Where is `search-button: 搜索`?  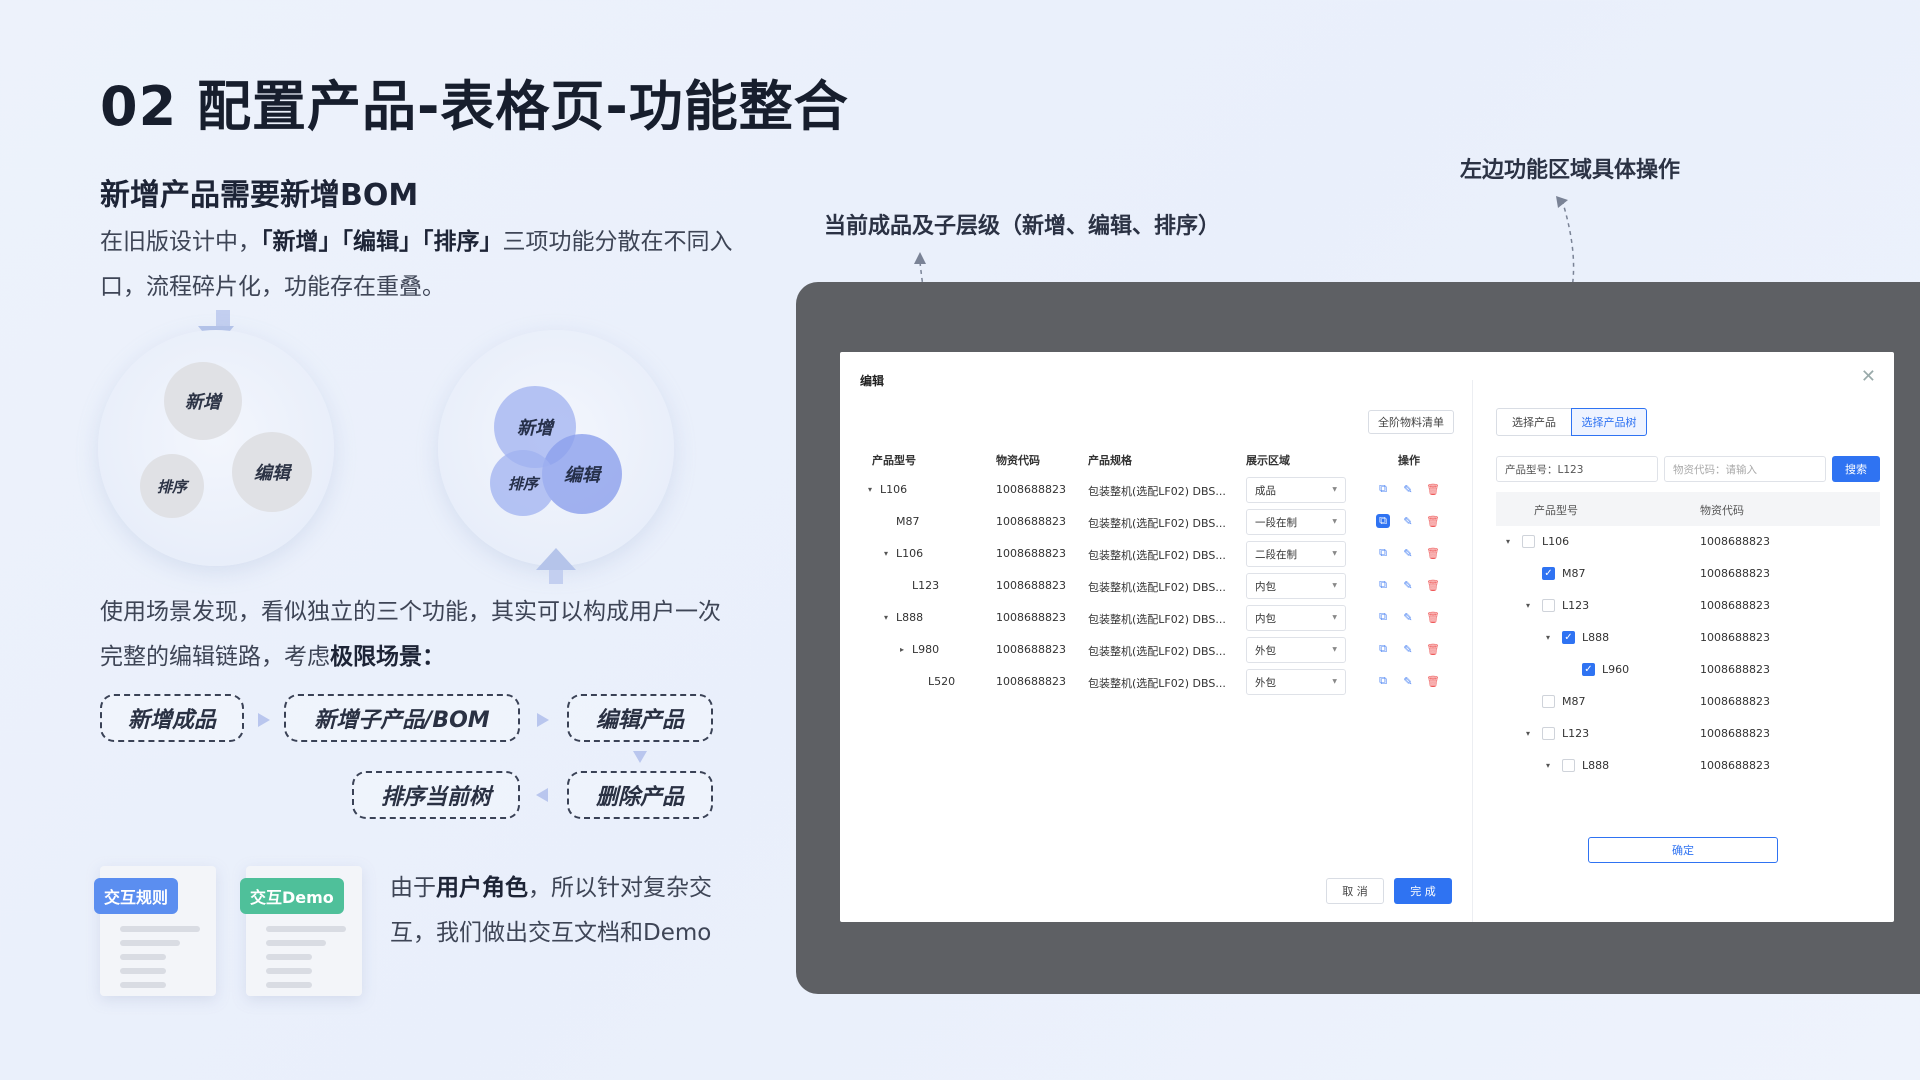
search-button: 搜索 is located at coordinates (1856, 469).